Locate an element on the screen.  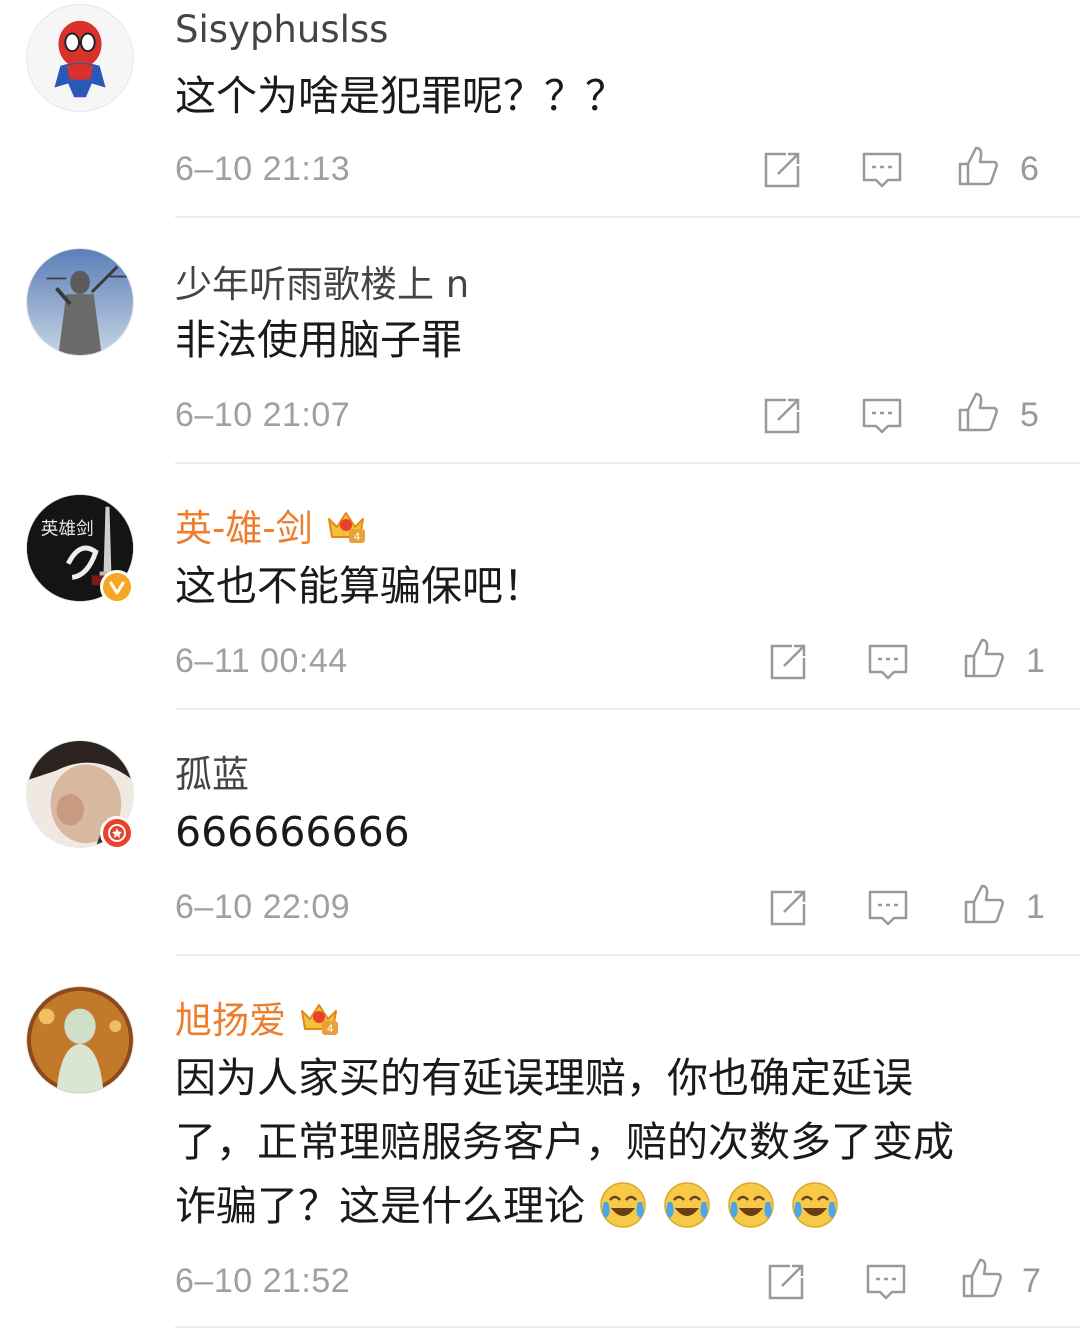
timestamp: 6–10 21:13 is located at coordinates (263, 169).